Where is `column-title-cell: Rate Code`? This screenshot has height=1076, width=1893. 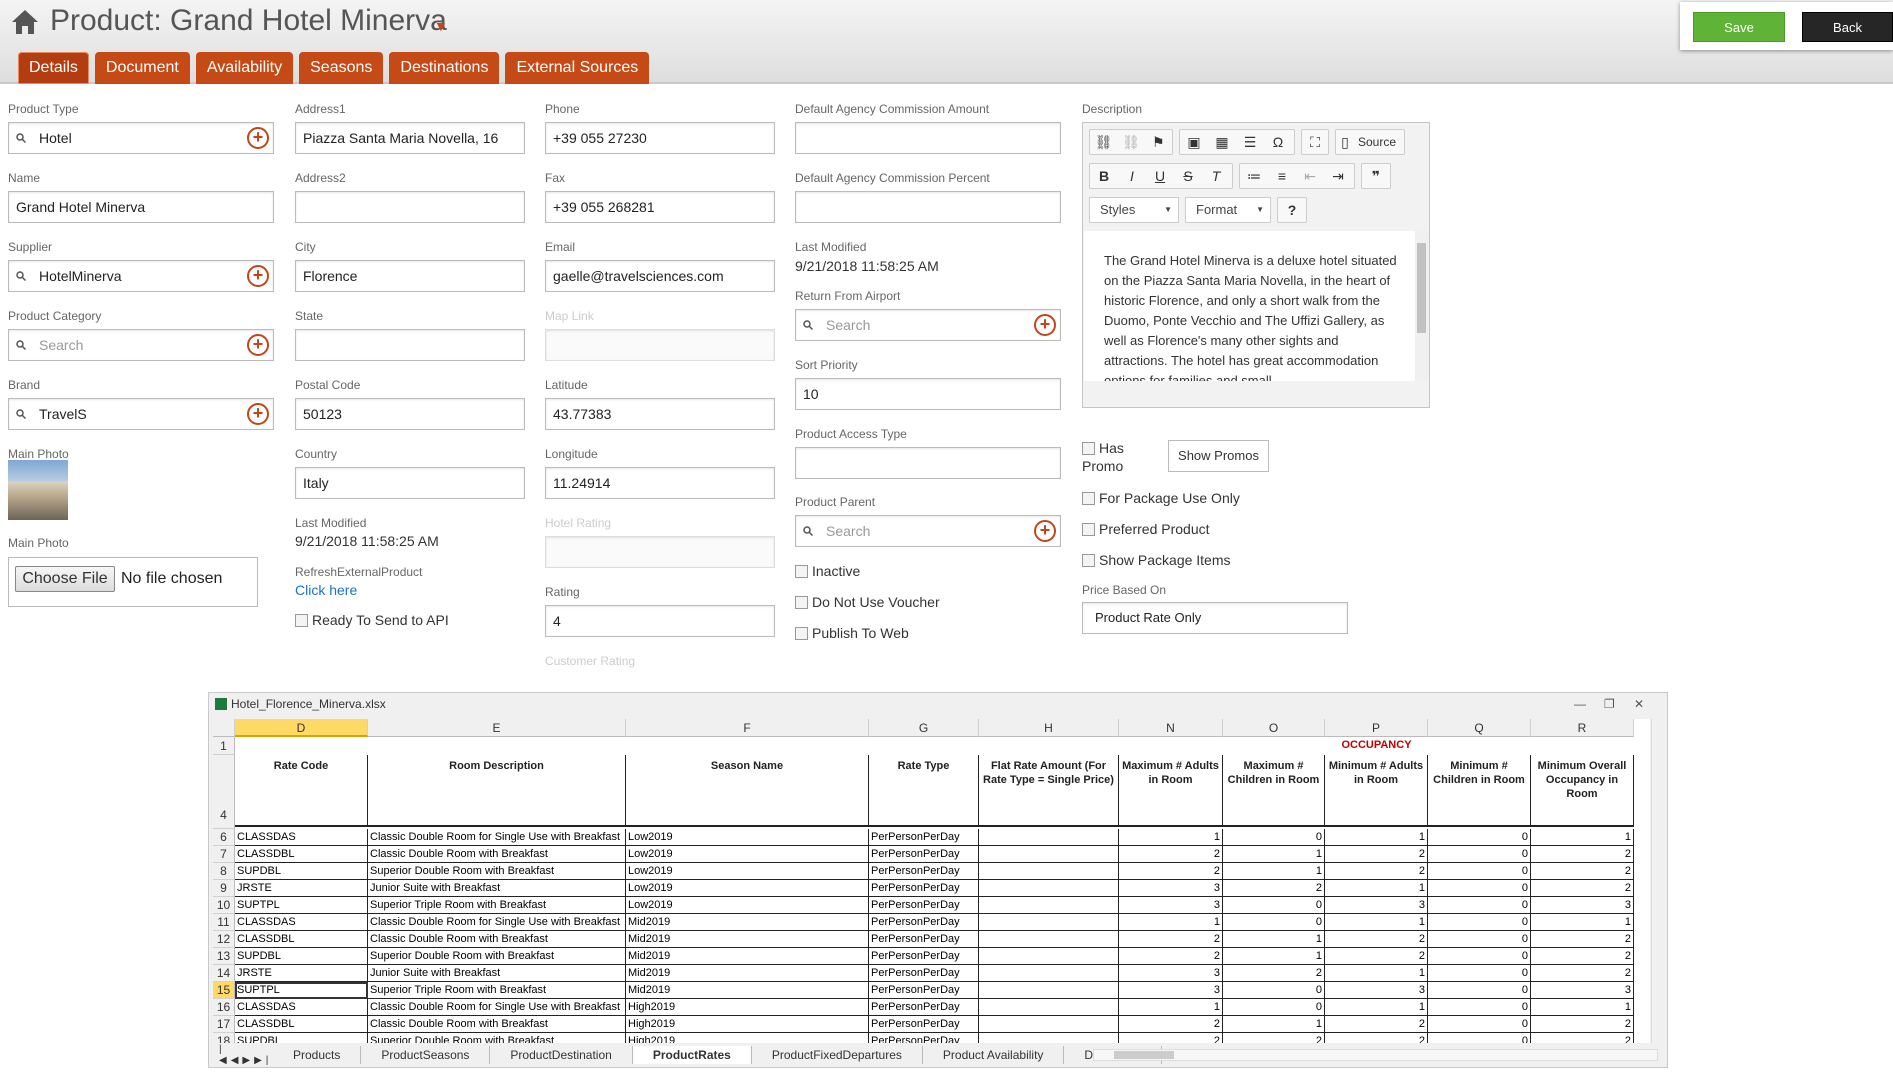 column-title-cell: Rate Code is located at coordinates (301, 791).